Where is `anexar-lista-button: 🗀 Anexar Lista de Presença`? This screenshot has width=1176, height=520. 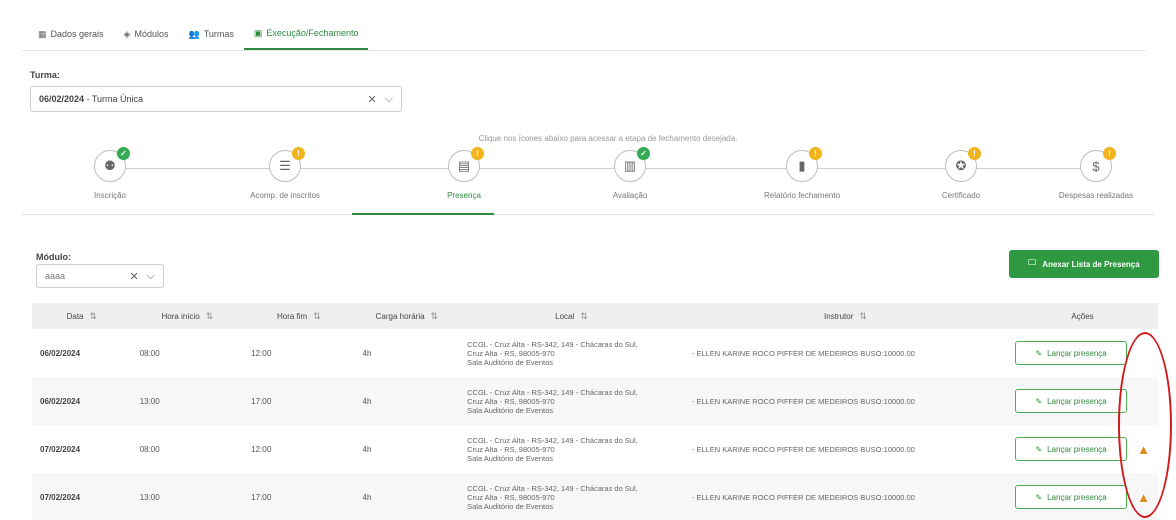 anexar-lista-button: 🗀 Anexar Lista de Presença is located at coordinates (1084, 264).